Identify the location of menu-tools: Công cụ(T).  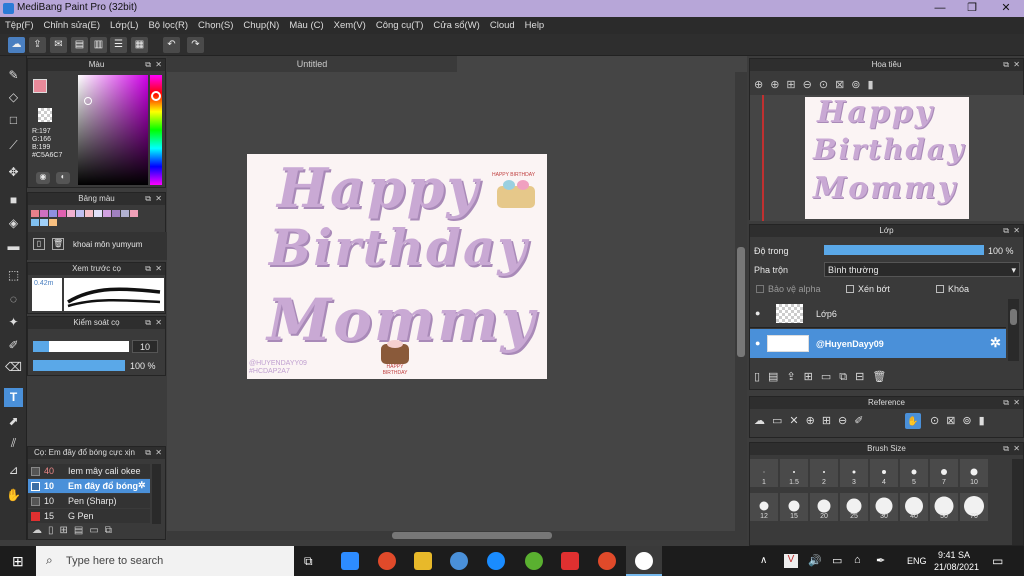
(400, 25).